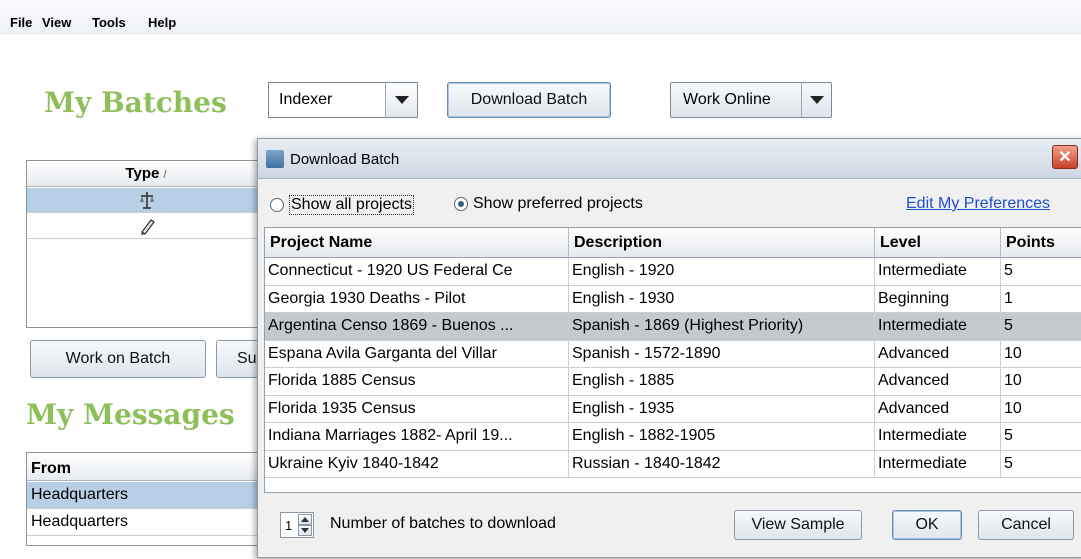 This screenshot has width=1081, height=559. What do you see at coordinates (722, 409) in the screenshot?
I see `cell-description: English - 1935` at bounding box center [722, 409].